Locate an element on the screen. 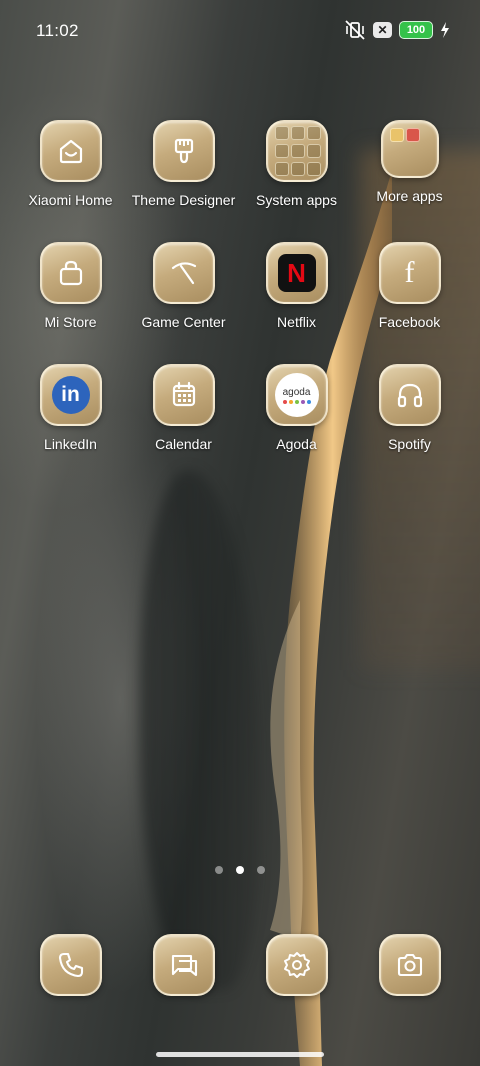 This screenshot has width=480, height=1066. dock-phone is located at coordinates (70, 965).